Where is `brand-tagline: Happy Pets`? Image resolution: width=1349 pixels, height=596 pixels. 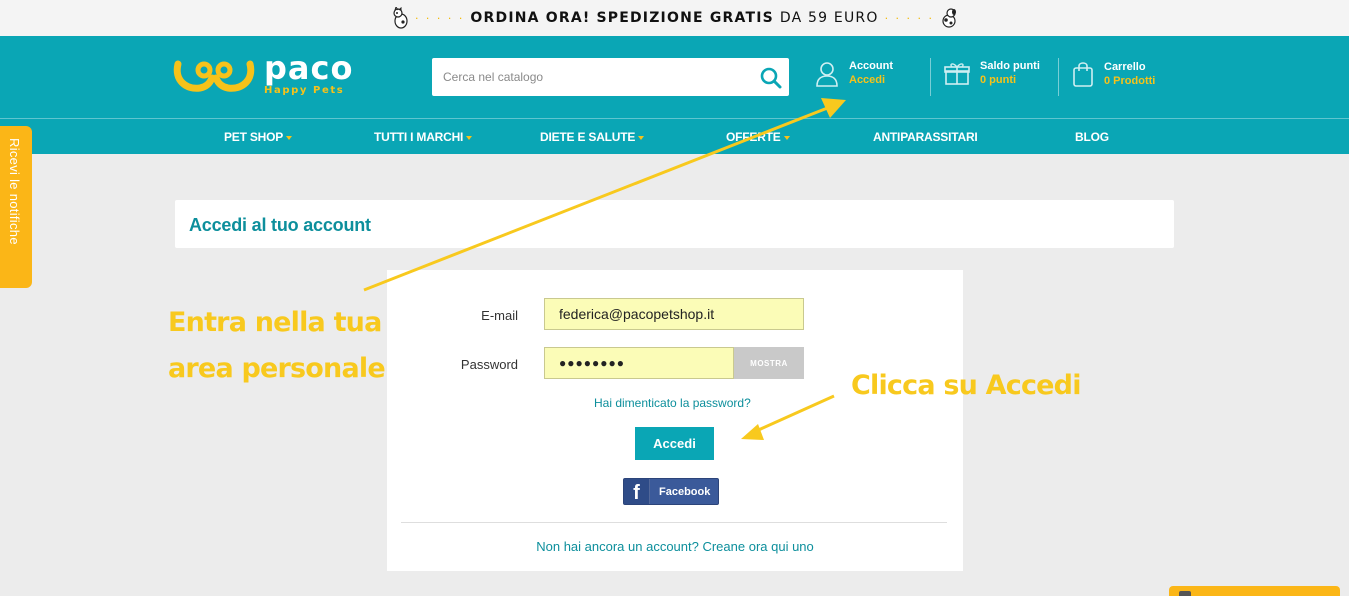 brand-tagline: Happy Pets is located at coordinates (304, 90).